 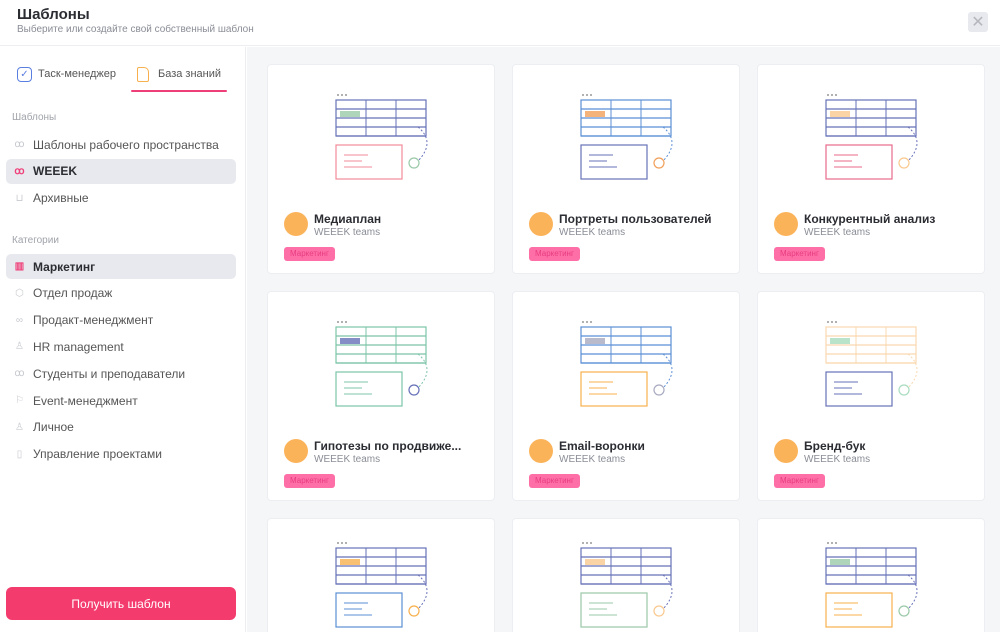 I want to click on template-card: Медиаплан WEEEK teams Маркетинг, so click(x=381, y=169).